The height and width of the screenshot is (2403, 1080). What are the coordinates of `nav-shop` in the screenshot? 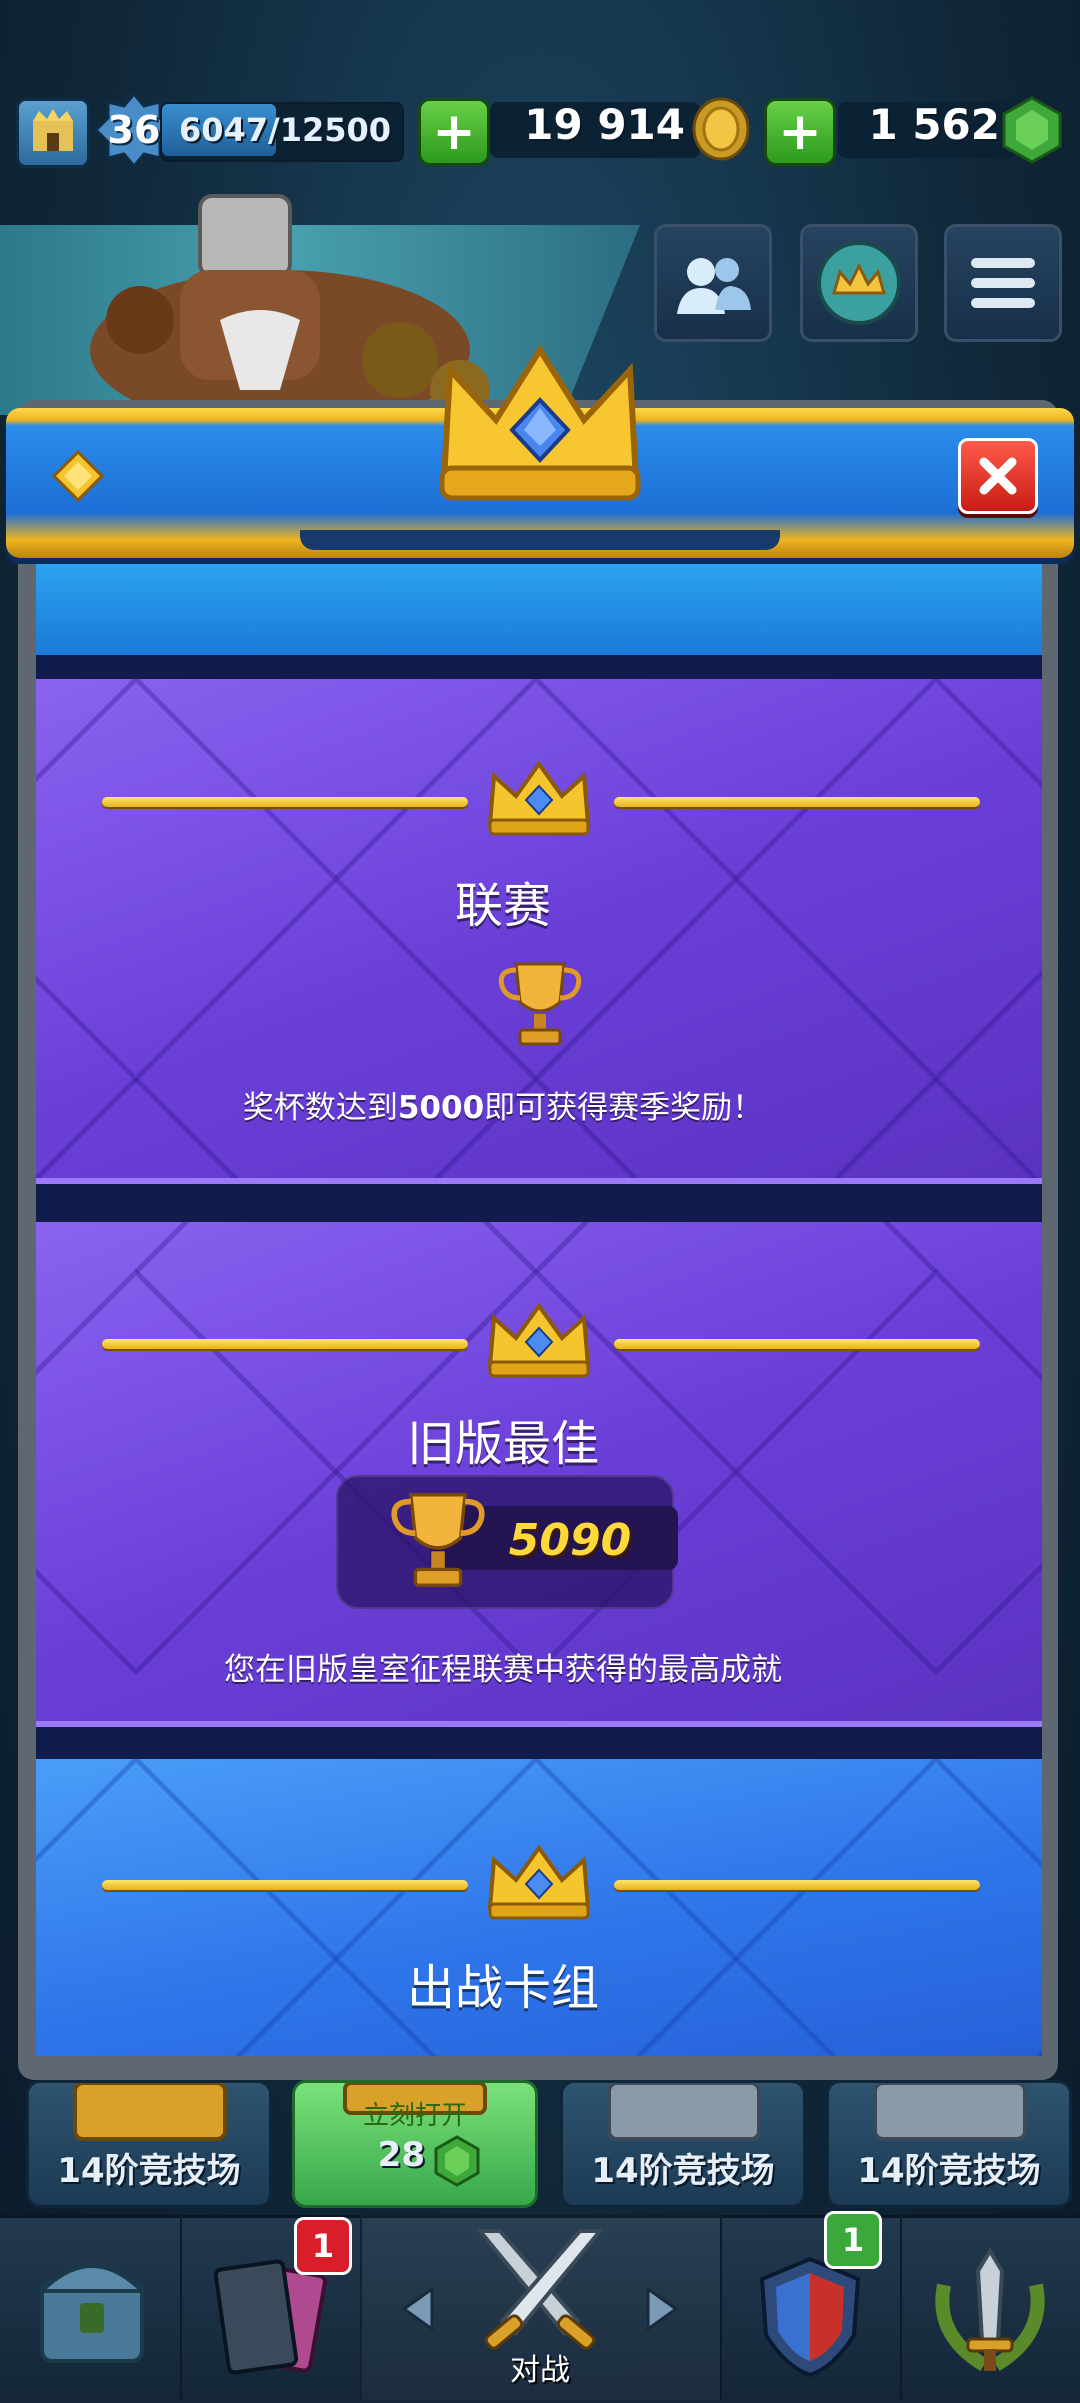 It's located at (91, 2307).